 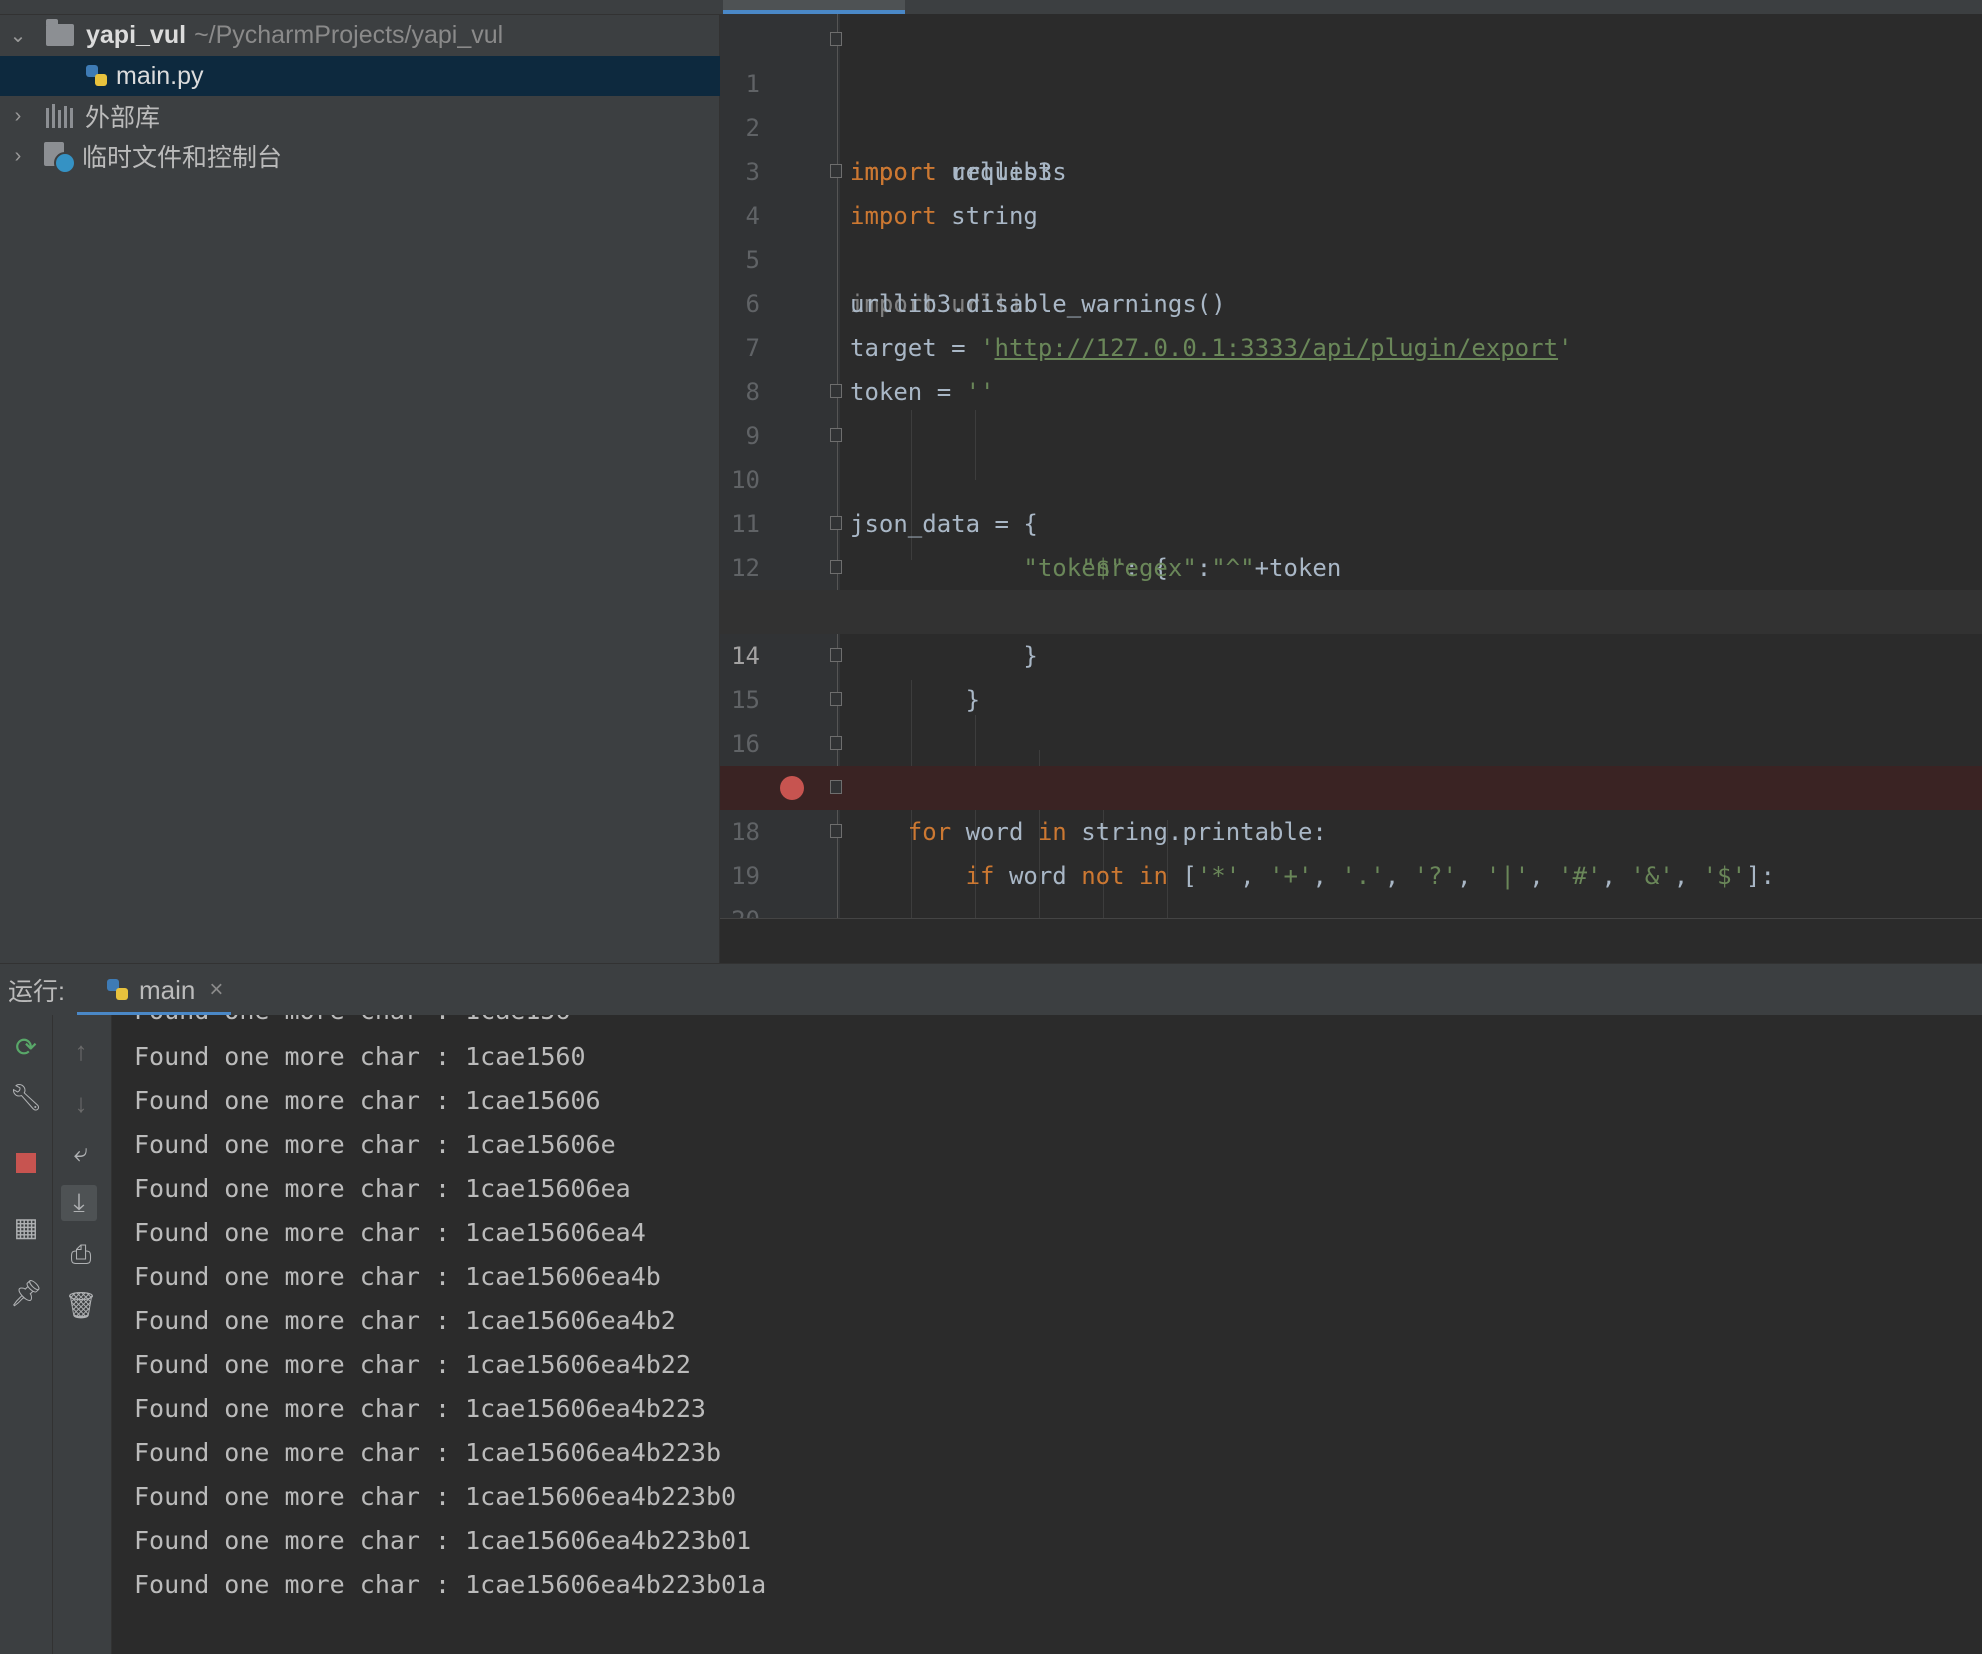 I want to click on console-line: Found one more char : 1cae1560, so click(x=360, y=1056).